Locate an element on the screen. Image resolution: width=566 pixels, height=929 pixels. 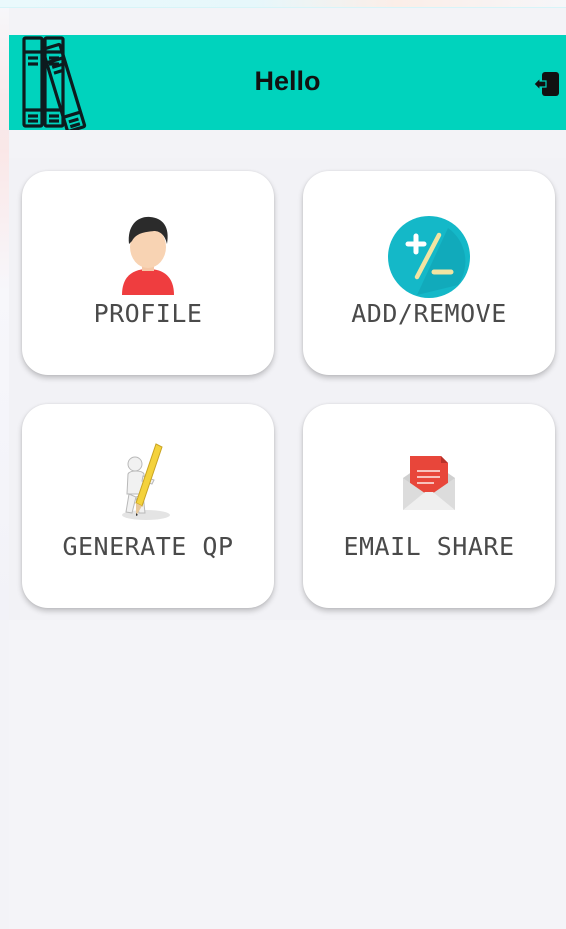
email-share-label: EMAIL SHARE is located at coordinates (429, 546).